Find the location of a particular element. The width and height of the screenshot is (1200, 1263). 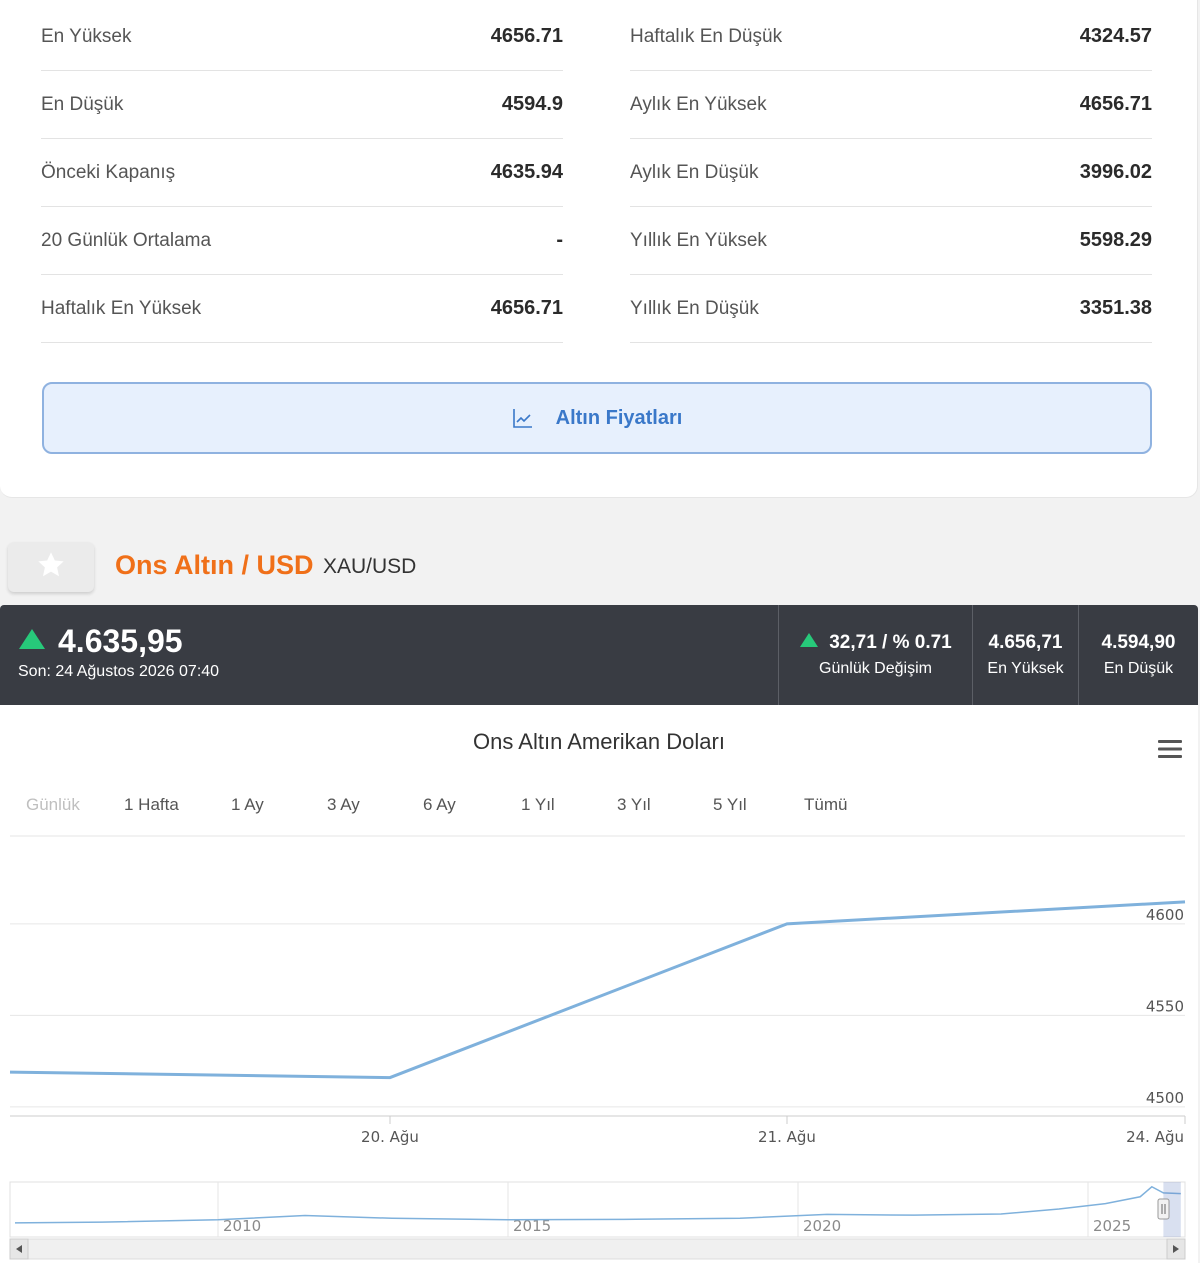

gold-prices-button-label: Altın Fiyatları is located at coordinates (619, 417).